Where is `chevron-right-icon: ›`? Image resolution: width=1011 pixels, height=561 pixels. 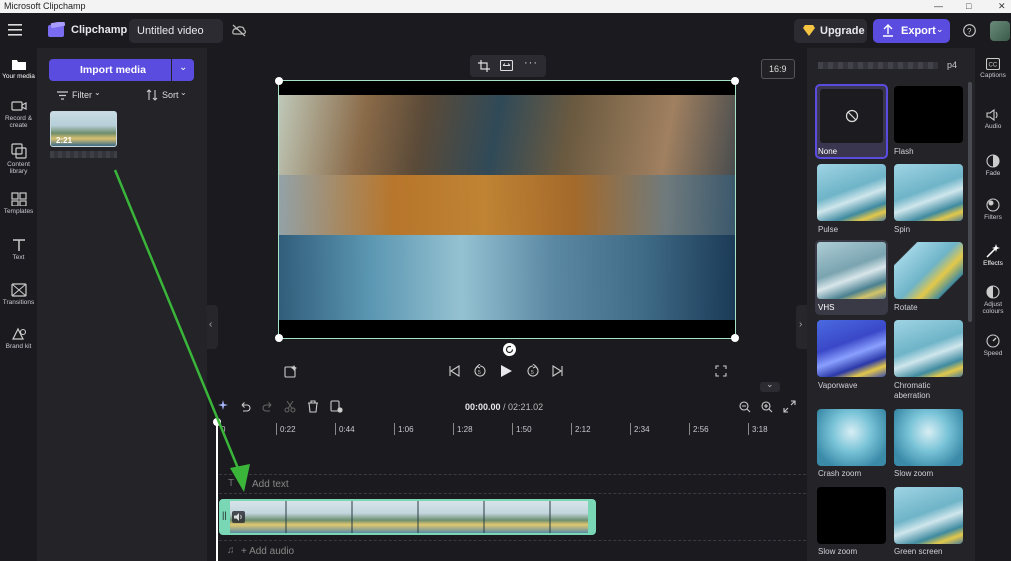 chevron-right-icon: › is located at coordinates (801, 324).